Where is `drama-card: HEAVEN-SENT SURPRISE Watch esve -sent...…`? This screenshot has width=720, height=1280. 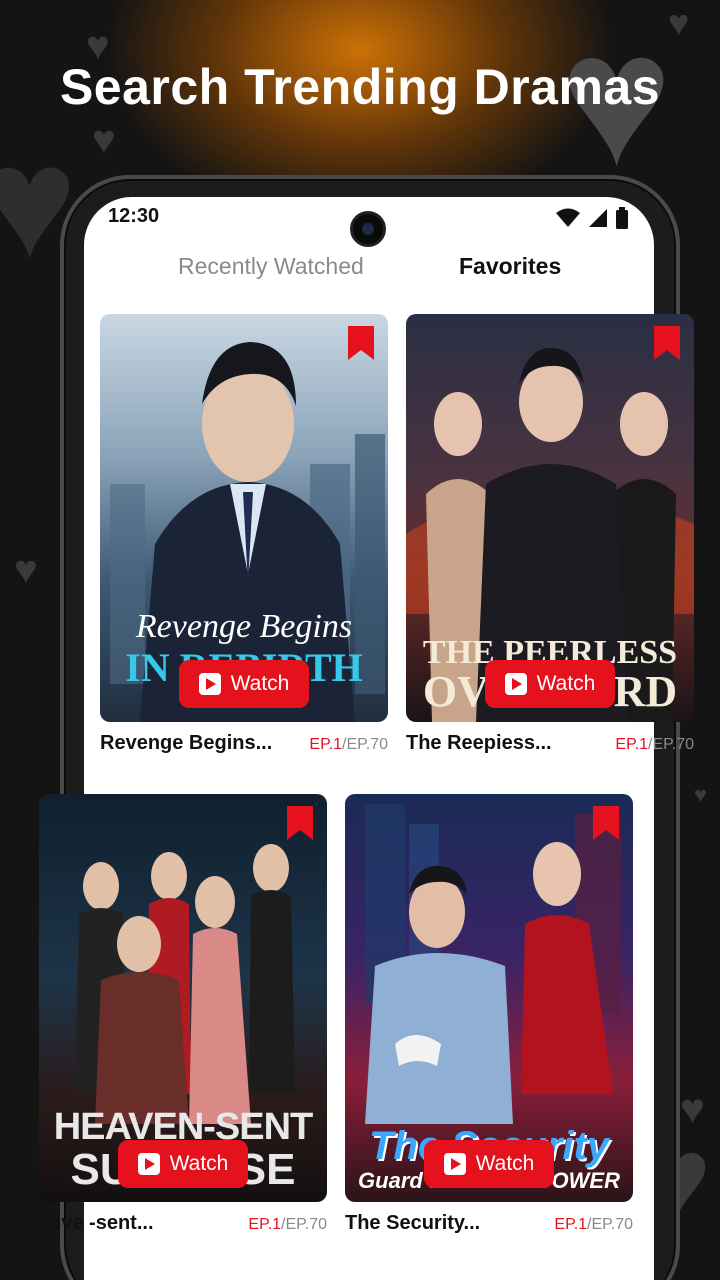
drama-card: HEAVEN-SENT SURPRISE Watch esve -sent...… is located at coordinates (183, 1021).